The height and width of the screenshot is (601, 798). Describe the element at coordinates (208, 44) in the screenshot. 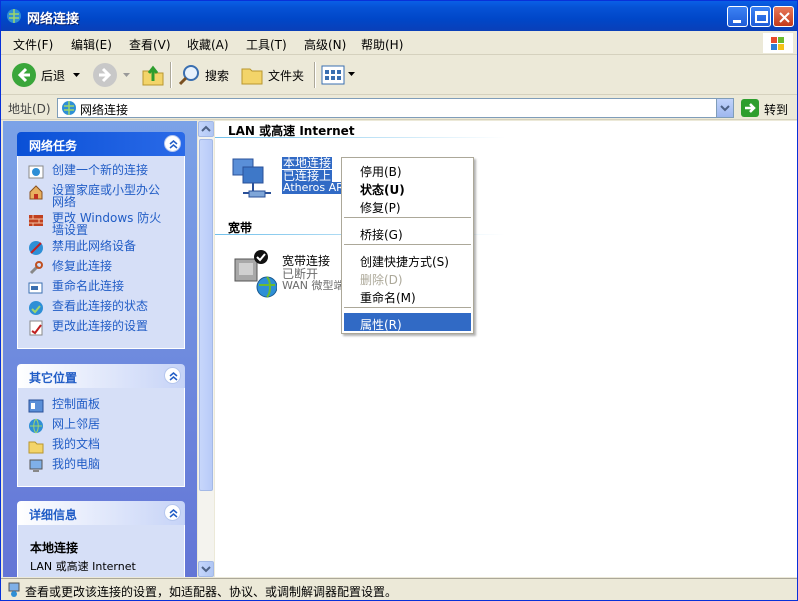

I see `menu-favorites: 收藏(A)` at that location.